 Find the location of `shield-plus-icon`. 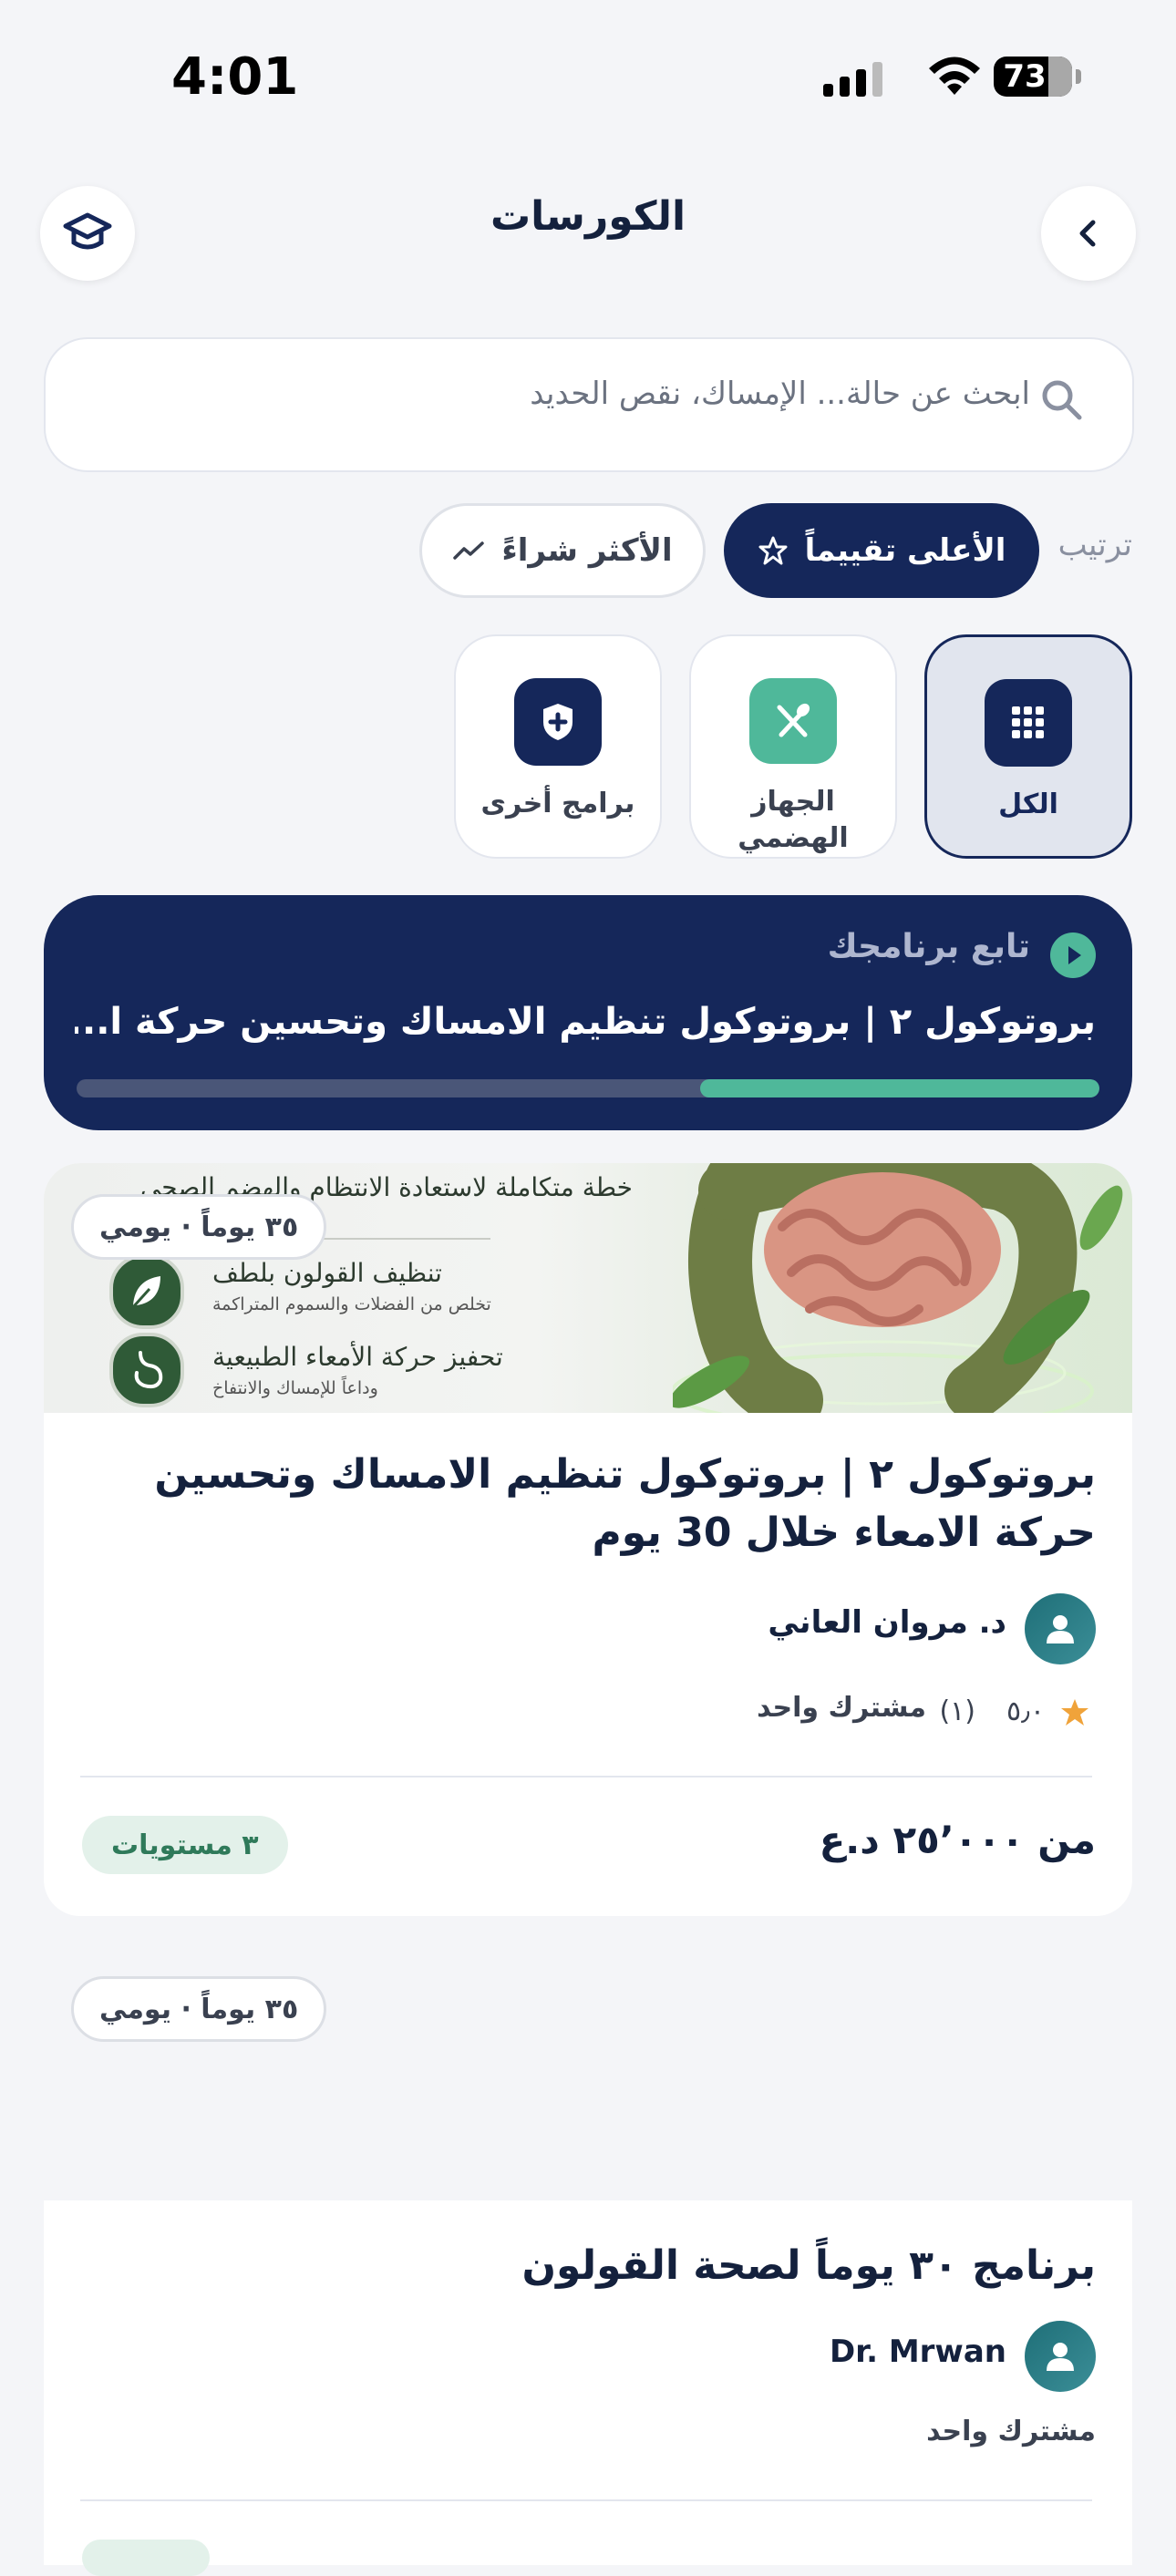

shield-plus-icon is located at coordinates (558, 722).